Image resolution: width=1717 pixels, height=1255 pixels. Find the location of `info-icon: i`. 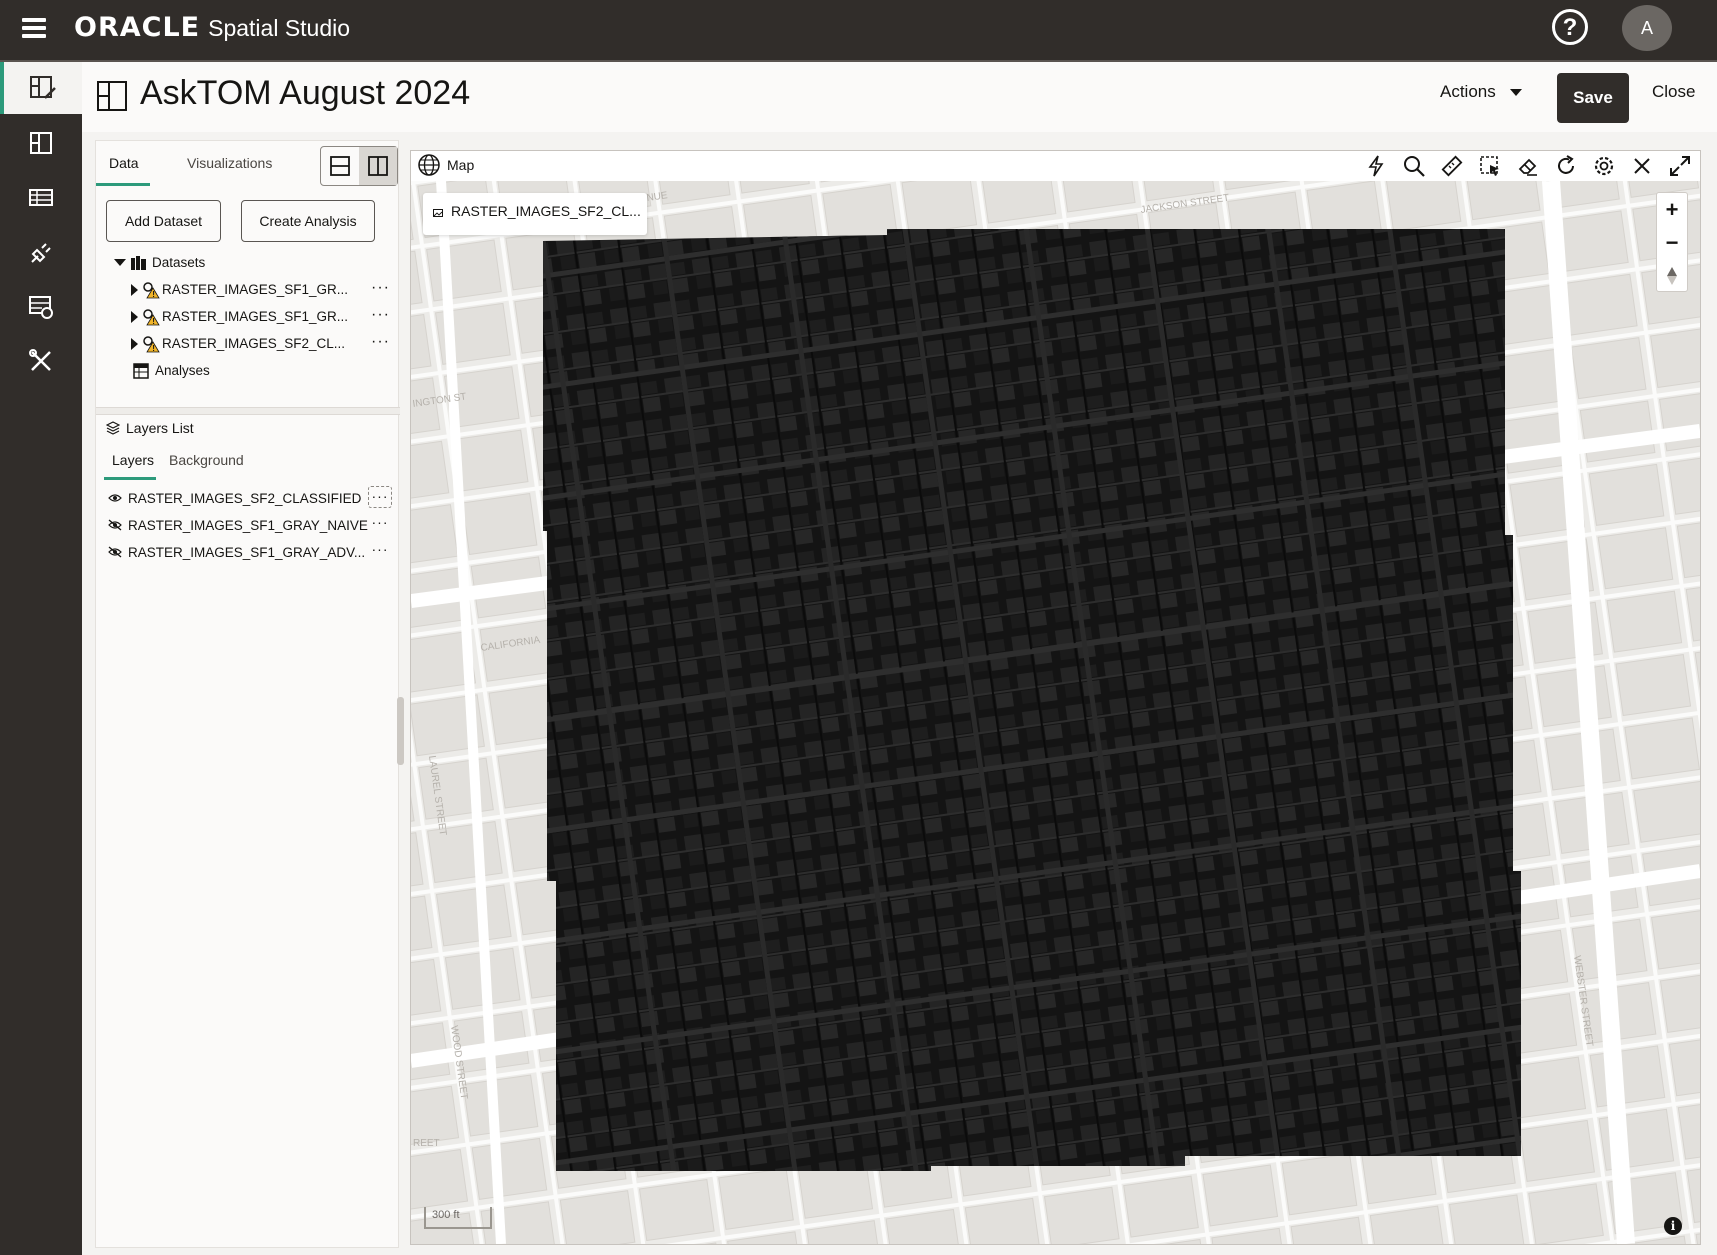

info-icon: i is located at coordinates (1673, 1226).